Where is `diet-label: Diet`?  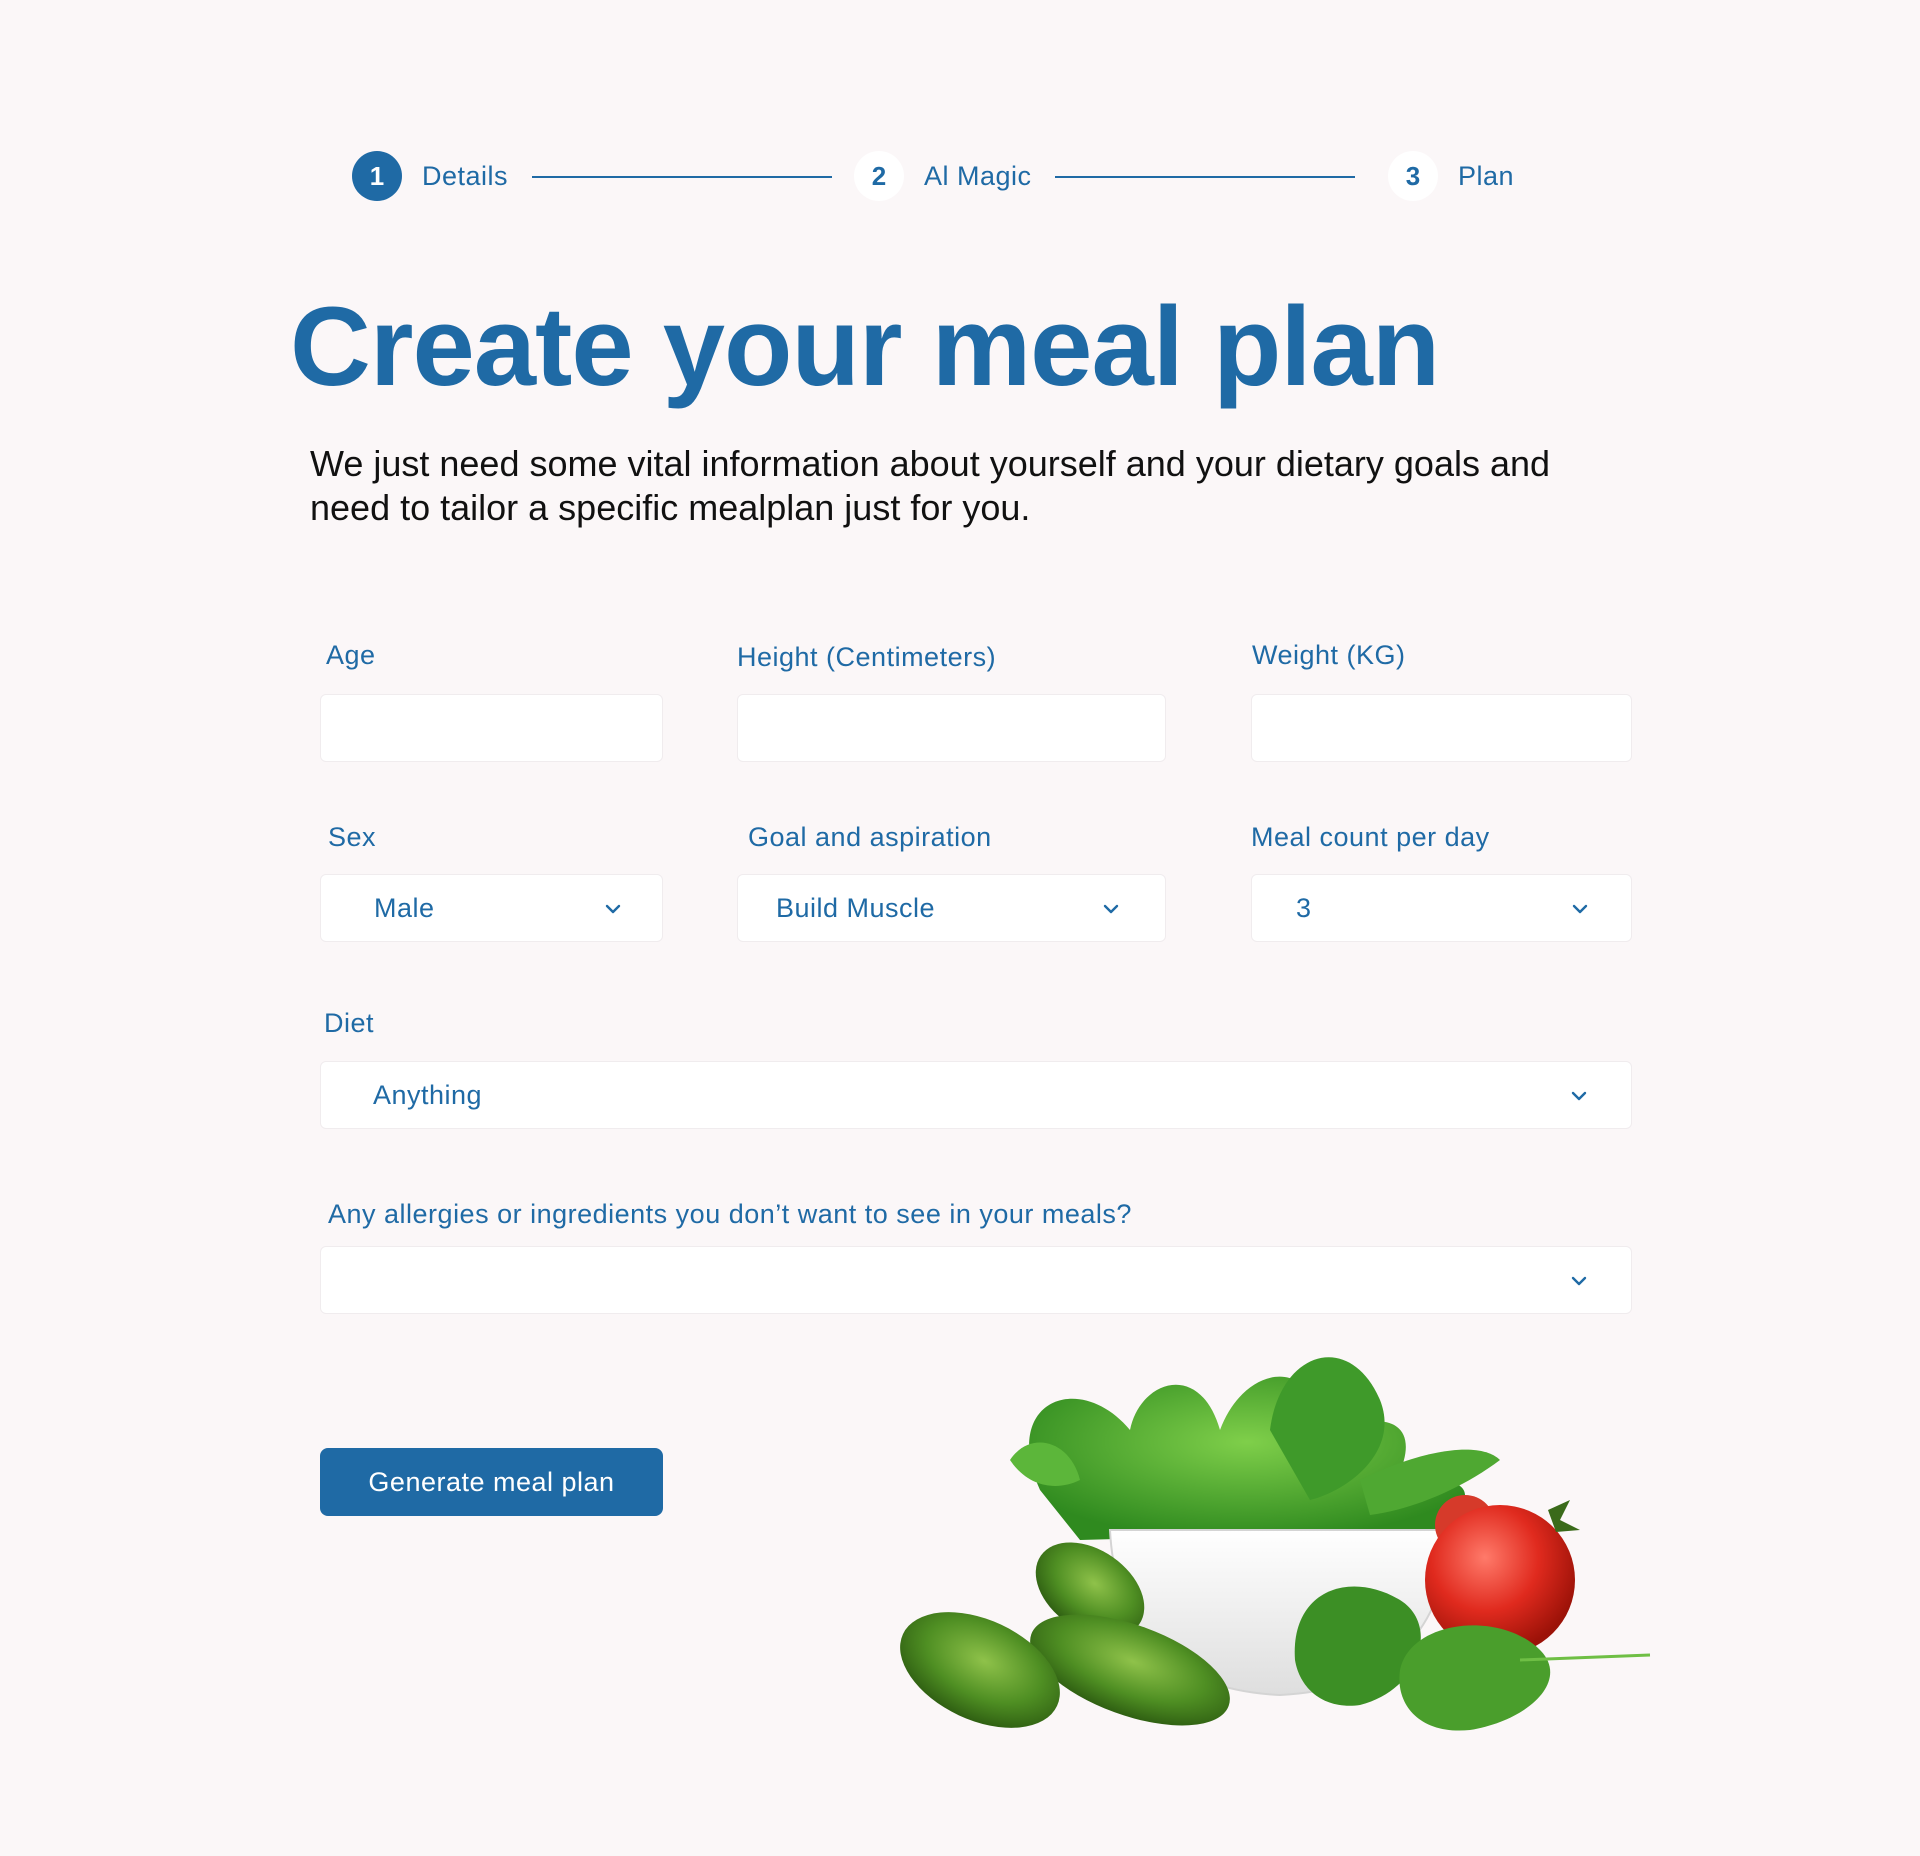
diet-label: Diet is located at coordinates (349, 1023).